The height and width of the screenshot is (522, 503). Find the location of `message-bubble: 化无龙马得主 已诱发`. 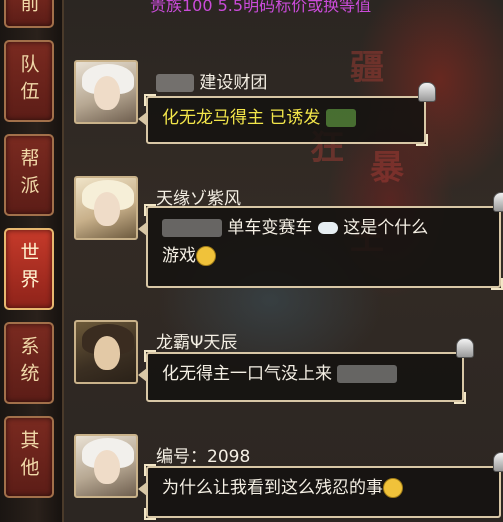

message-bubble: 化无龙马得主 已诱发 is located at coordinates (287, 114).